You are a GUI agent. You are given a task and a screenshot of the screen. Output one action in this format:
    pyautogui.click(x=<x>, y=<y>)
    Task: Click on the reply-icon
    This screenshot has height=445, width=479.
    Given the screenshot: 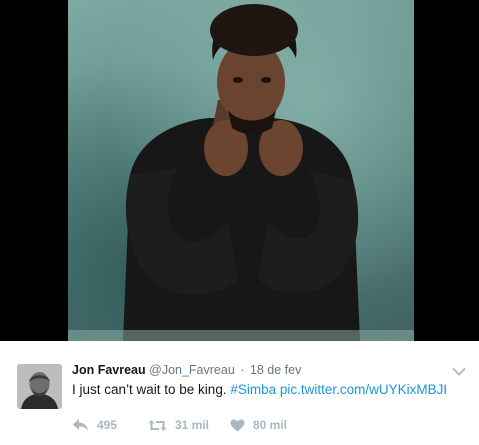 What is the action you would take?
    pyautogui.click(x=80, y=425)
    